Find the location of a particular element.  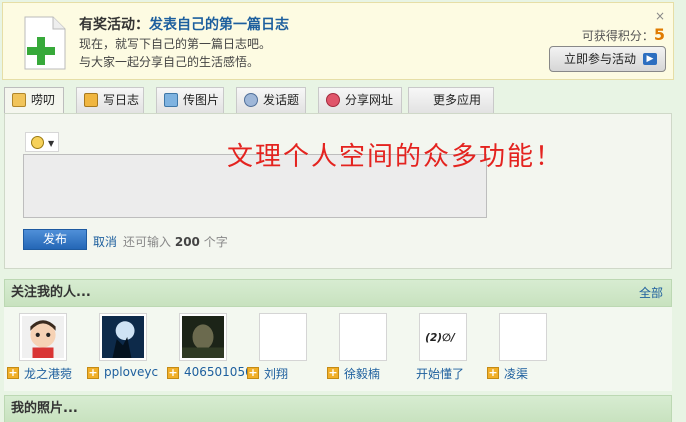

remaining-chars: 还可输入 200 个字 is located at coordinates (175, 241).